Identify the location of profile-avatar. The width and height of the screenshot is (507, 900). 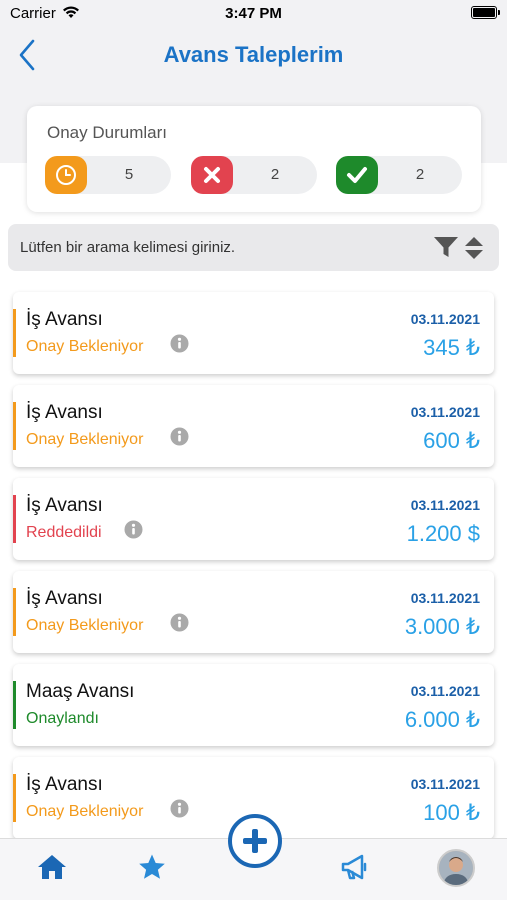
(456, 868).